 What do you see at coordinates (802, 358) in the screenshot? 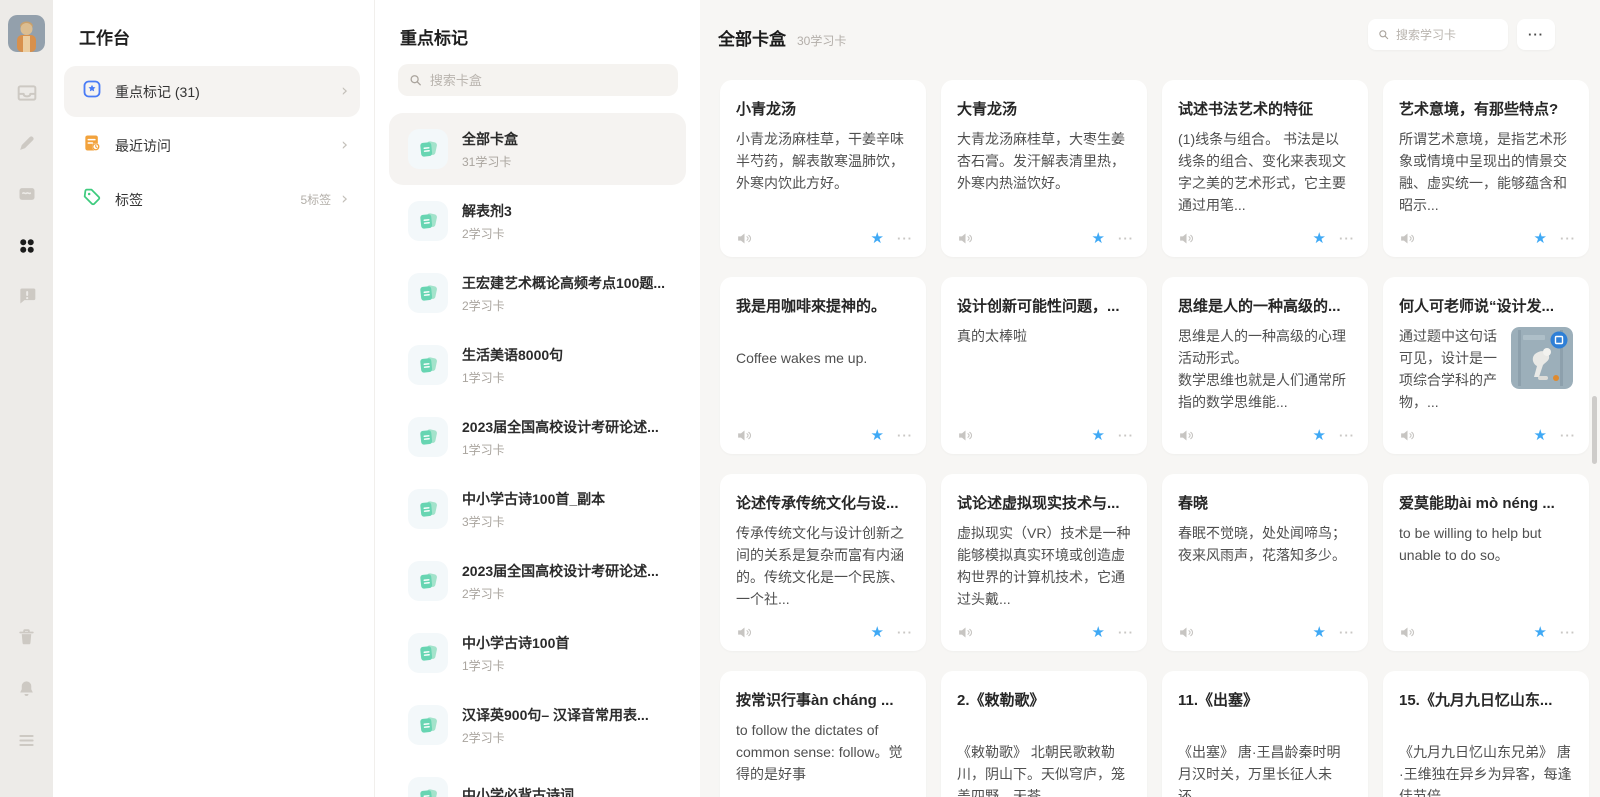
I see `card-body: Coffee wakes me up.` at bounding box center [802, 358].